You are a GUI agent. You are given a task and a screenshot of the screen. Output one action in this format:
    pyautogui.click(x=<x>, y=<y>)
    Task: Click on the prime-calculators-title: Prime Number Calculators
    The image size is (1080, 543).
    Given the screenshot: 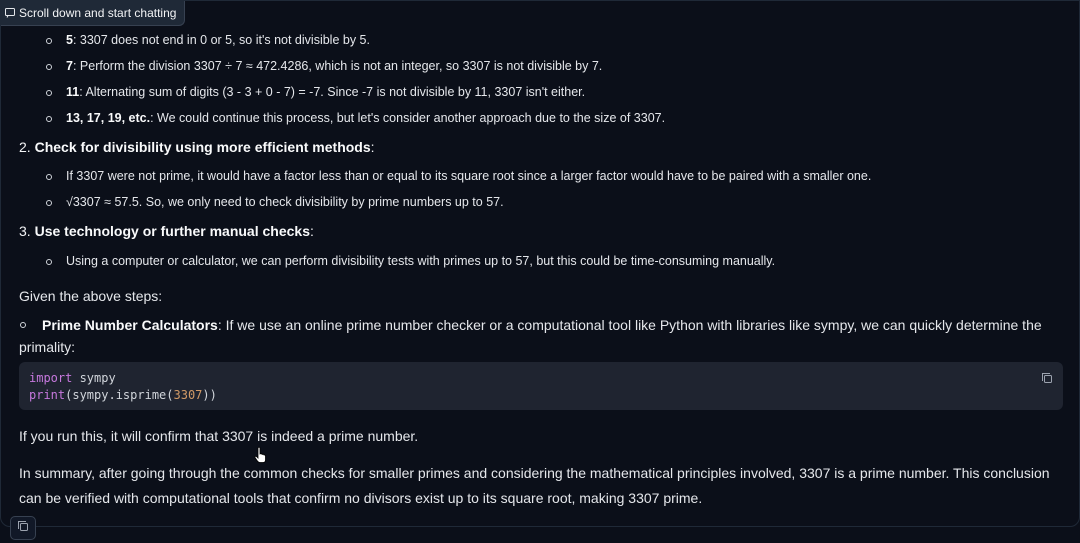 What is the action you would take?
    pyautogui.click(x=130, y=325)
    